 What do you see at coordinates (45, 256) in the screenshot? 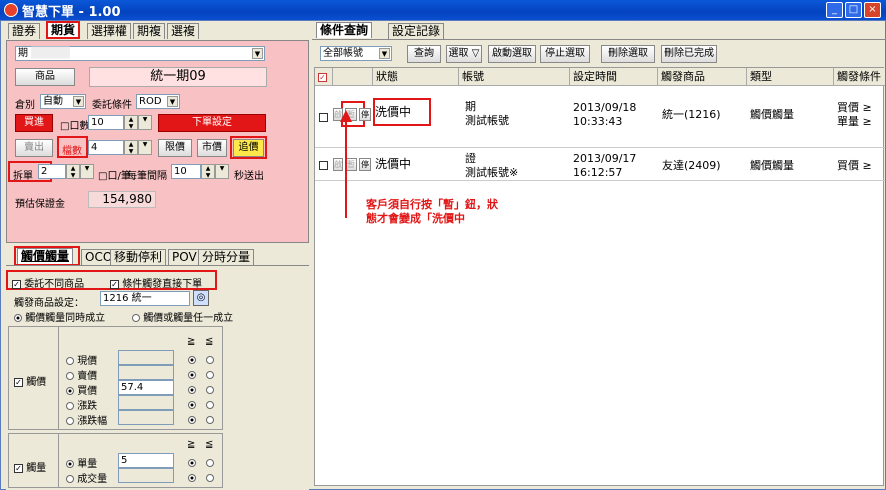
I see `tab-trigger: 觸價觸量` at bounding box center [45, 256].